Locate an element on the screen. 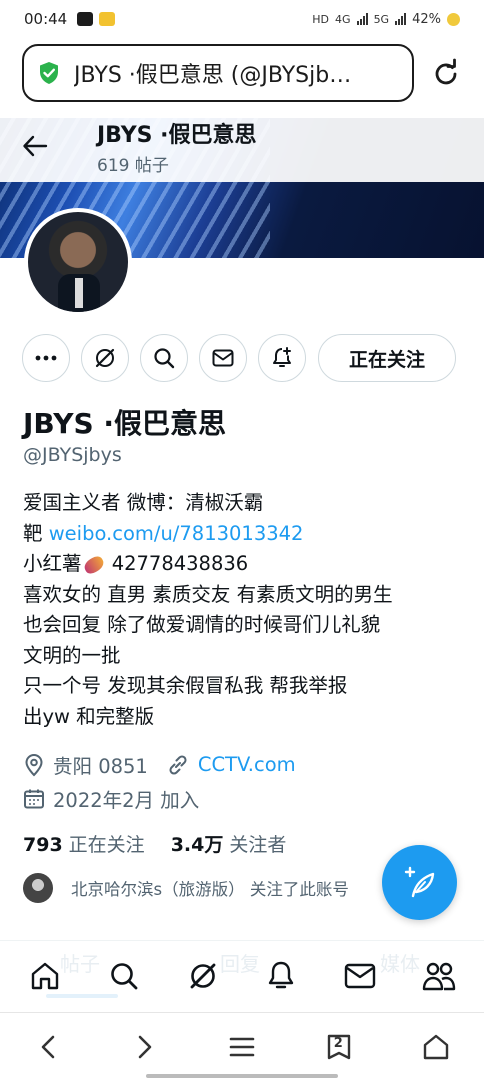  link-icon is located at coordinates (178, 764).